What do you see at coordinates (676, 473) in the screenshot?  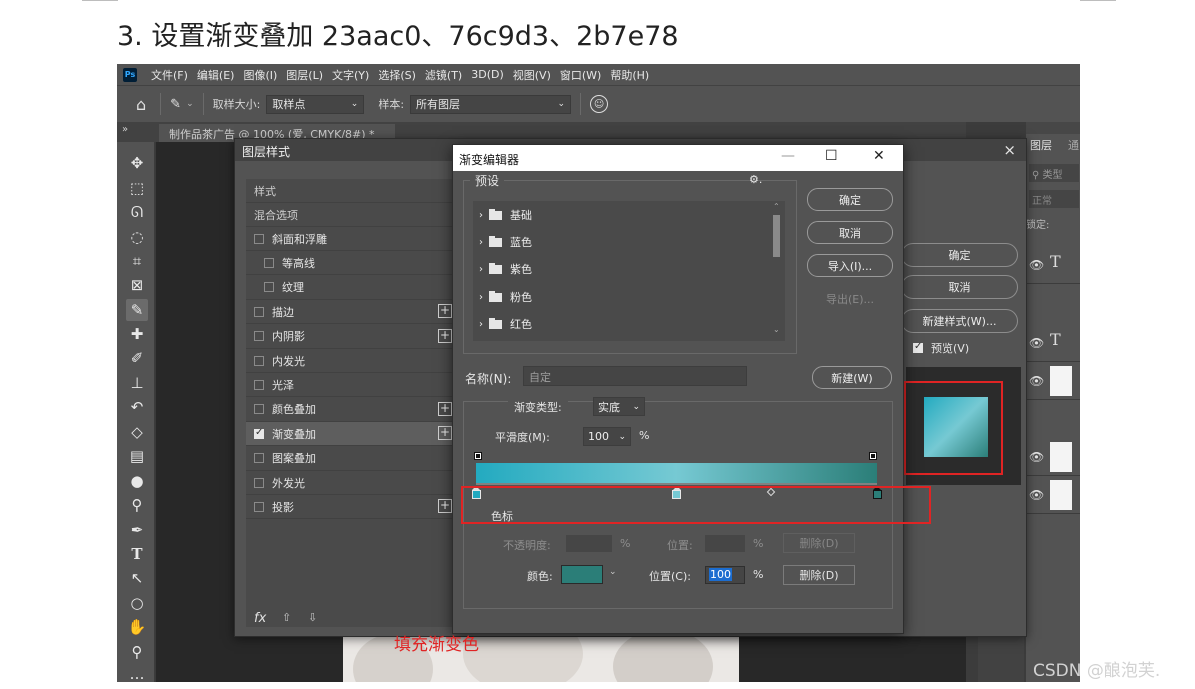 I see `gradient-bar` at bounding box center [676, 473].